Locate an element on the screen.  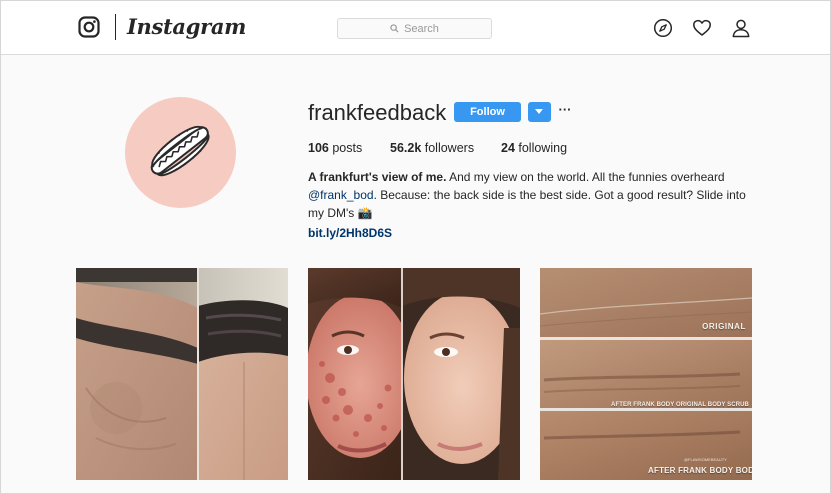
post-3-image is located at coordinates (646, 374).